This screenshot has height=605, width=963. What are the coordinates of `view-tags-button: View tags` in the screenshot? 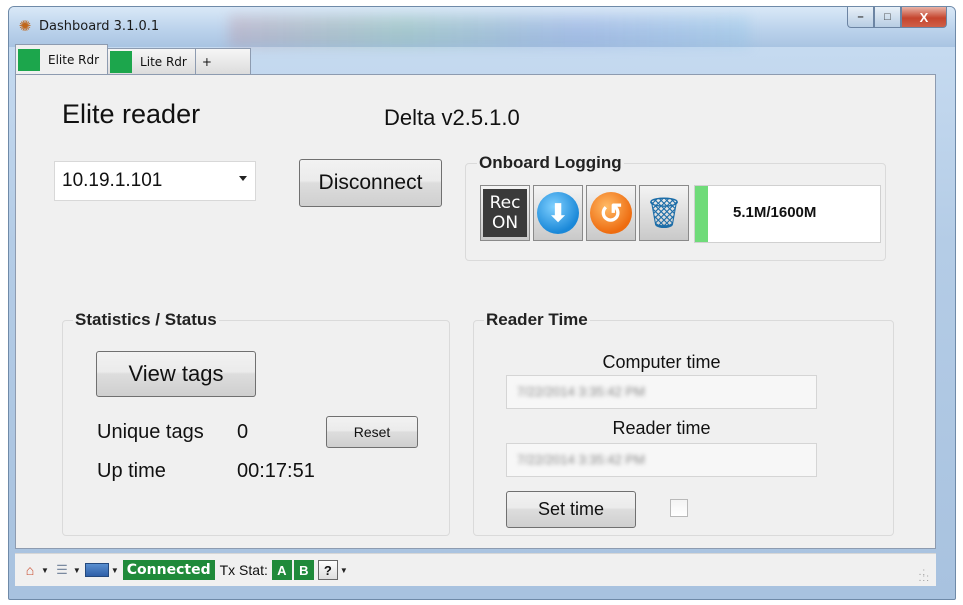 It's located at (176, 374).